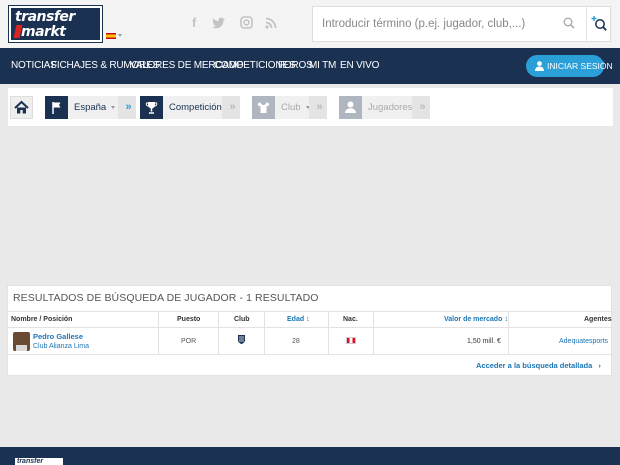  Describe the element at coordinates (34, 65) in the screenshot. I see `nav-item-noticias: NOTICIAS` at that location.